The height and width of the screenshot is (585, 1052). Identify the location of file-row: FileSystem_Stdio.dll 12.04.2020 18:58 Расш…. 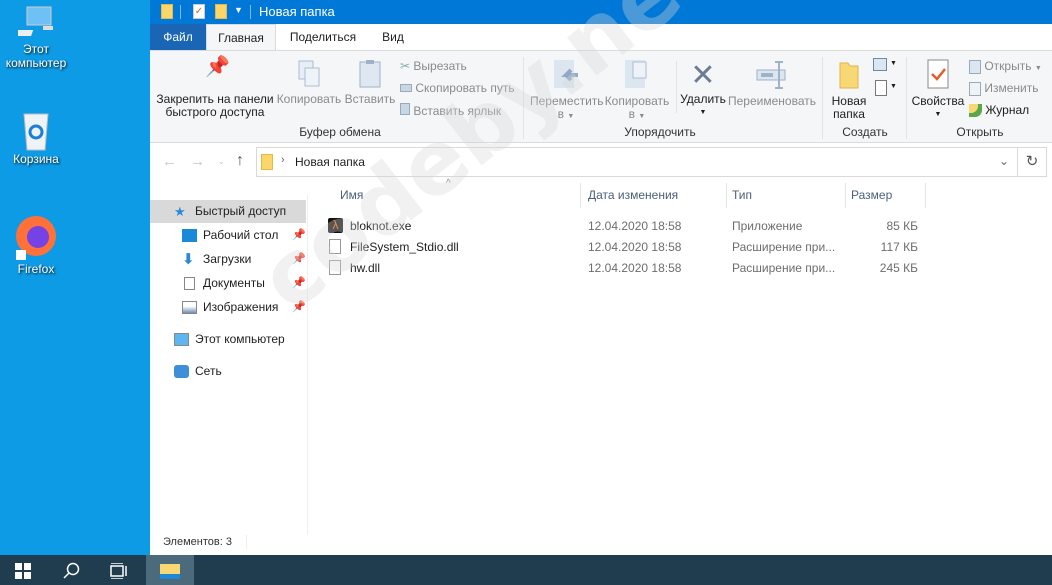
(625, 248).